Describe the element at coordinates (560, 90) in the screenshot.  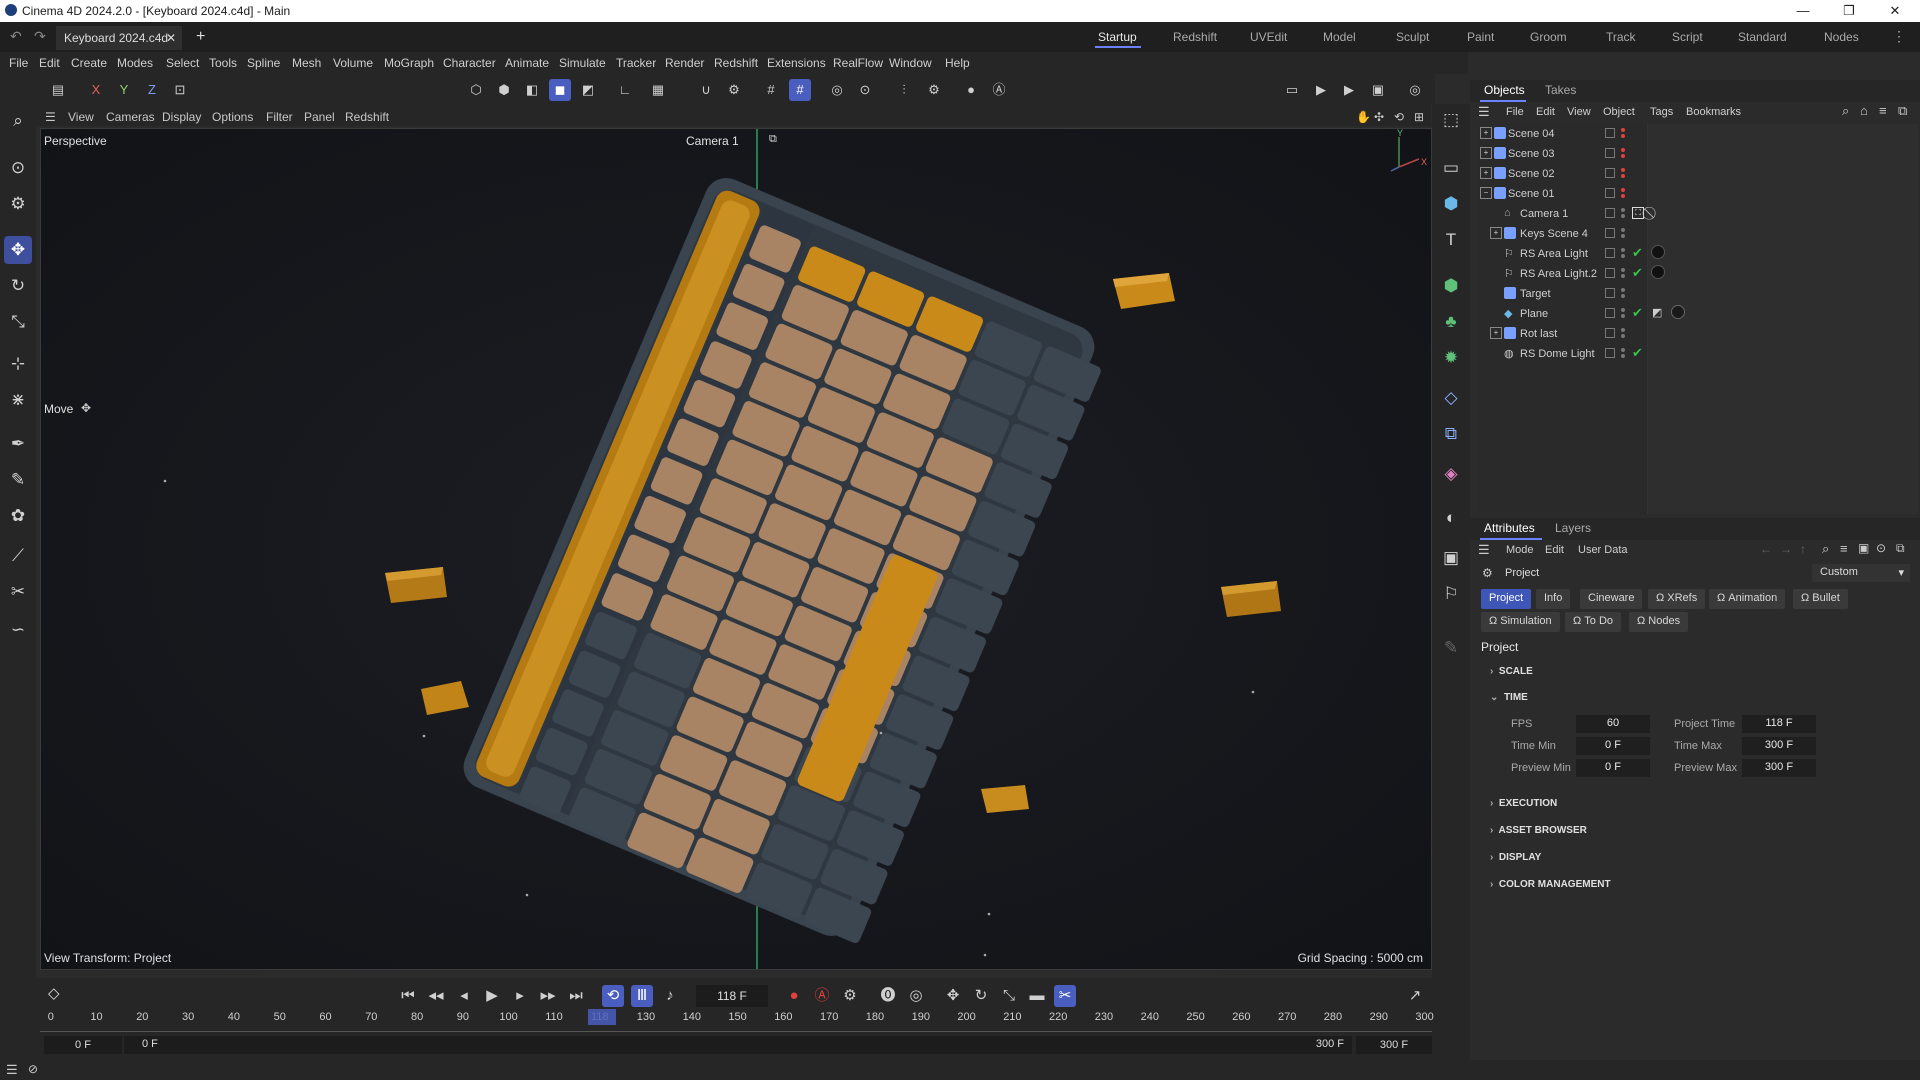
I see `polygons-mode-icon: ◼` at that location.